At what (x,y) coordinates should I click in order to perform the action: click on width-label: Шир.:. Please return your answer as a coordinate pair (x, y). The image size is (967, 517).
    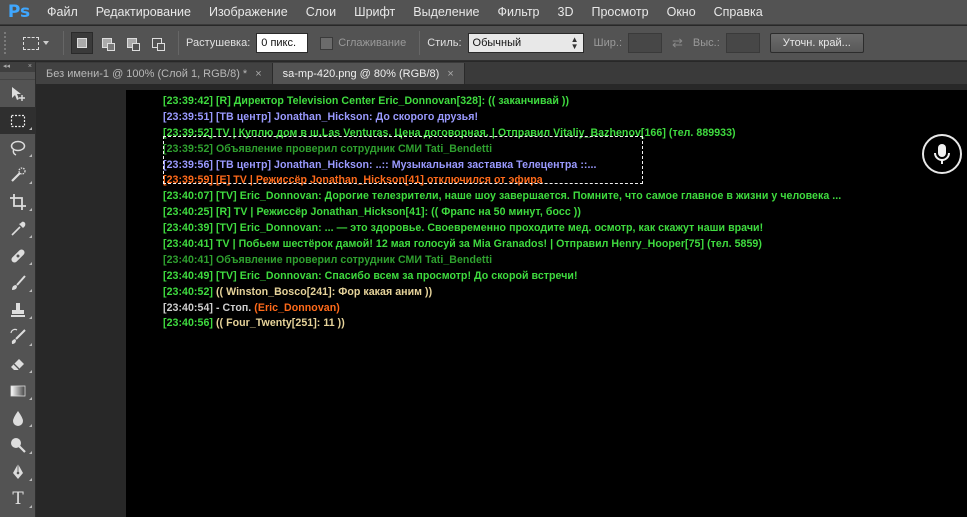
    Looking at the image, I should click on (608, 43).